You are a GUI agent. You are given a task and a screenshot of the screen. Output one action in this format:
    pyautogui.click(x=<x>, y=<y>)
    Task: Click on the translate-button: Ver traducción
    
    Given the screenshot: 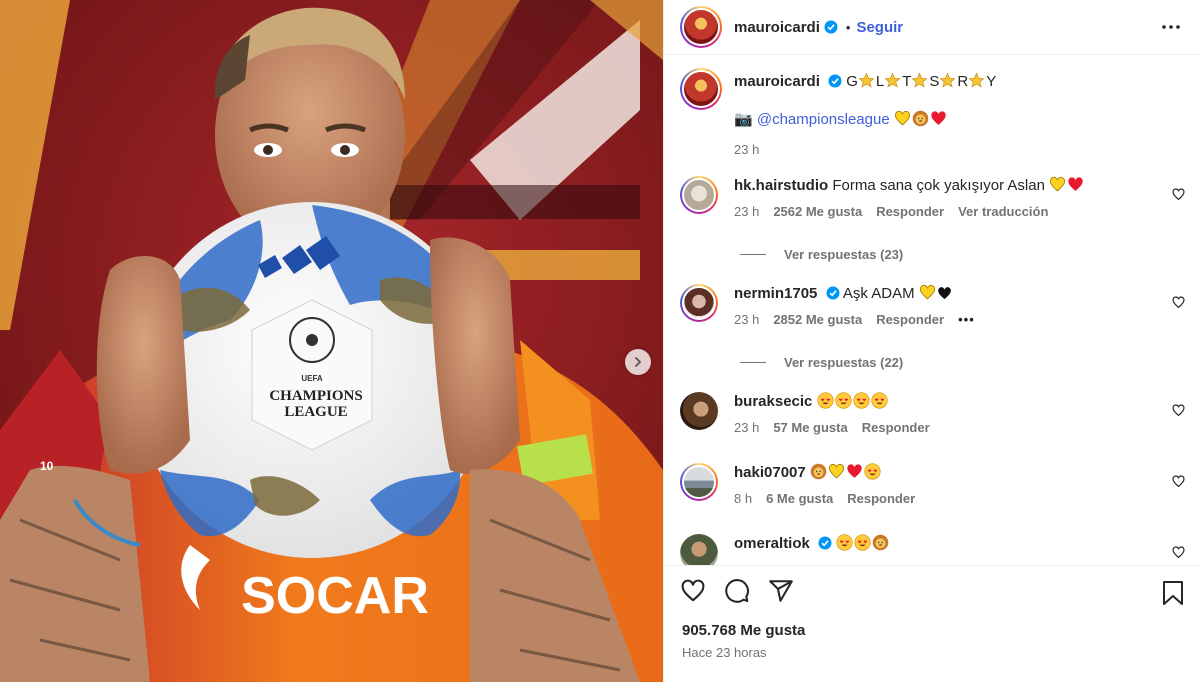 What is the action you would take?
    pyautogui.click(x=1003, y=211)
    